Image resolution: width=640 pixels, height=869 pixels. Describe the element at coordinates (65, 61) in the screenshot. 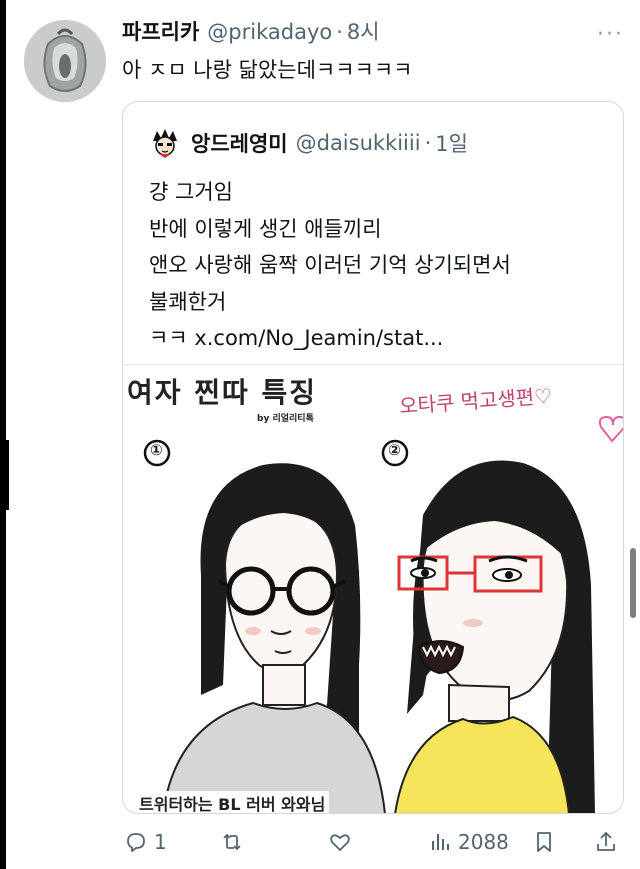

I see `author-avatar` at that location.